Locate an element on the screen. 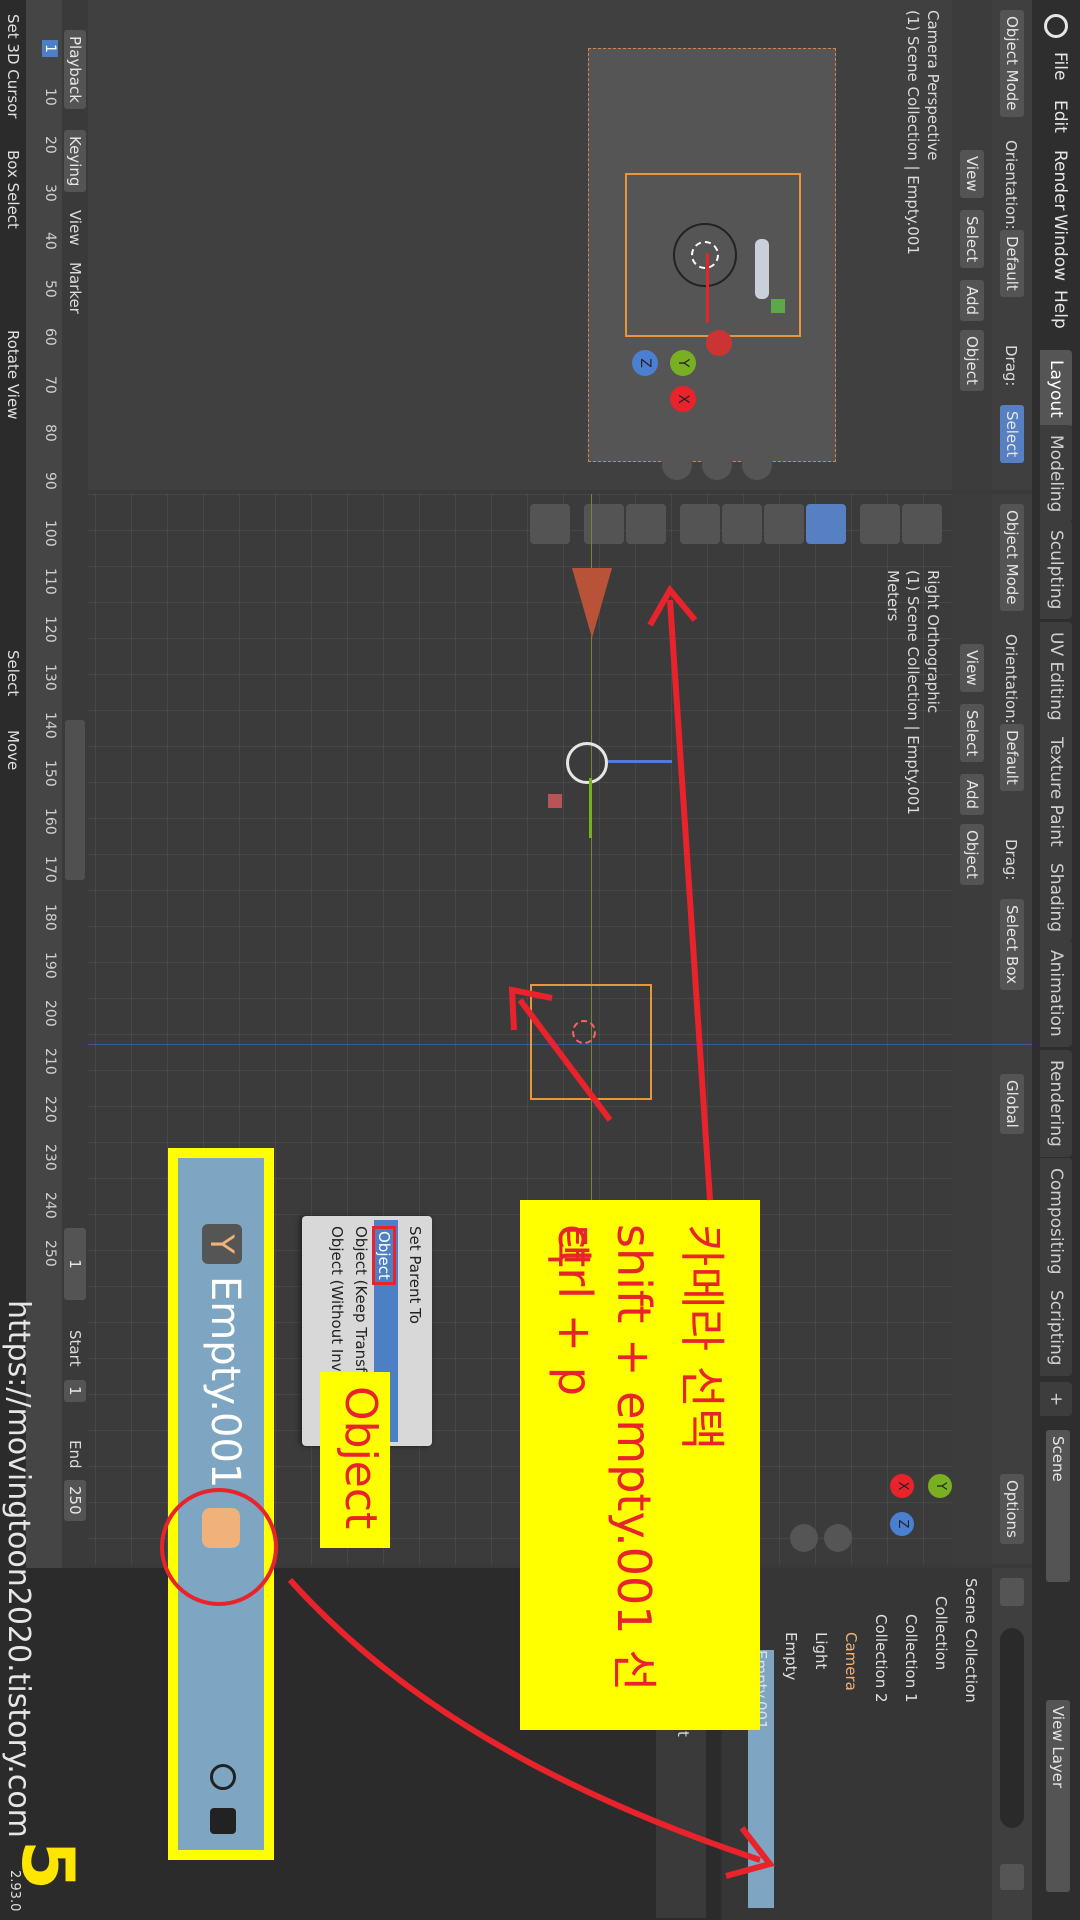 The image size is (1080, 1920). step-number: 5 is located at coordinates (48, 1865).